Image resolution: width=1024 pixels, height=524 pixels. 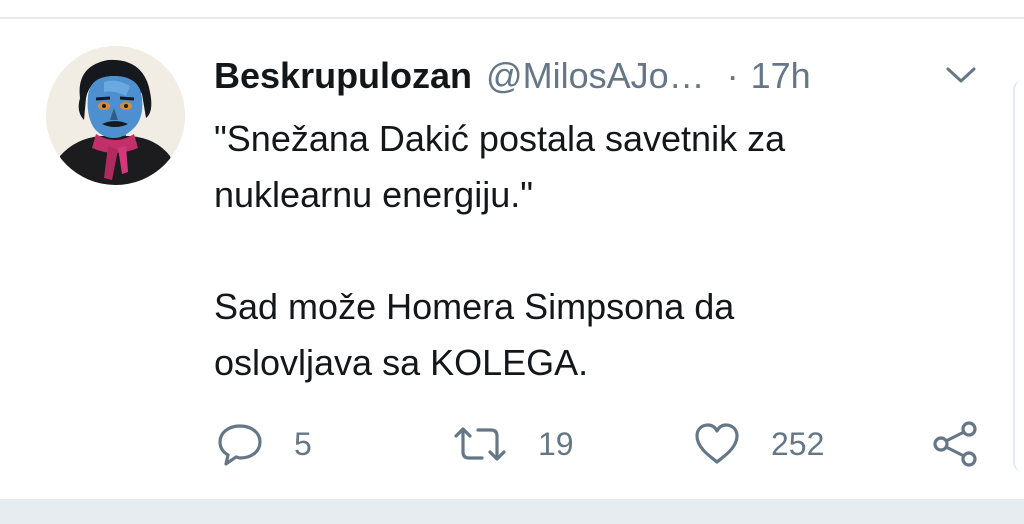 I want to click on retweet-count: 19, so click(x=556, y=443).